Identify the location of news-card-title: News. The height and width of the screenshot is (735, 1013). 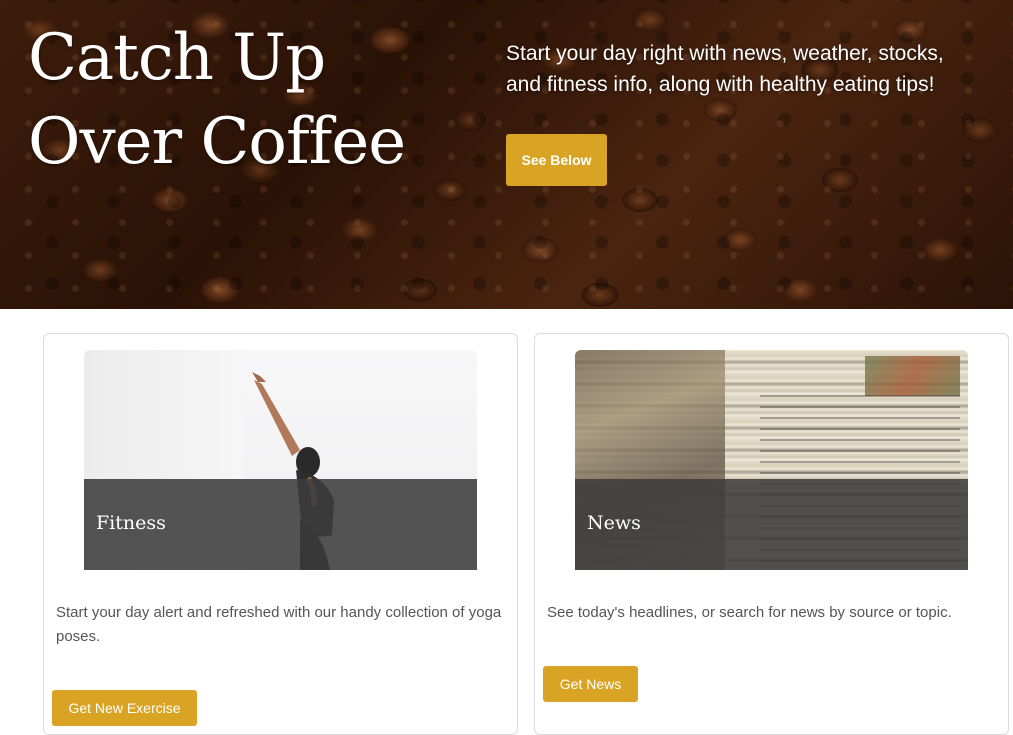
(614, 523).